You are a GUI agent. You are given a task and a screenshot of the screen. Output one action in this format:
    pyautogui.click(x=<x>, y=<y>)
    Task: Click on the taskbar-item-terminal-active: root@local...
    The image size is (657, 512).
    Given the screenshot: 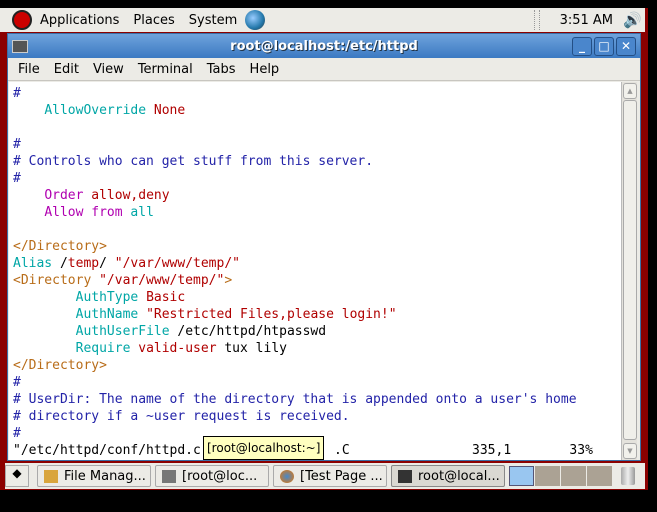 What is the action you would take?
    pyautogui.click(x=448, y=476)
    